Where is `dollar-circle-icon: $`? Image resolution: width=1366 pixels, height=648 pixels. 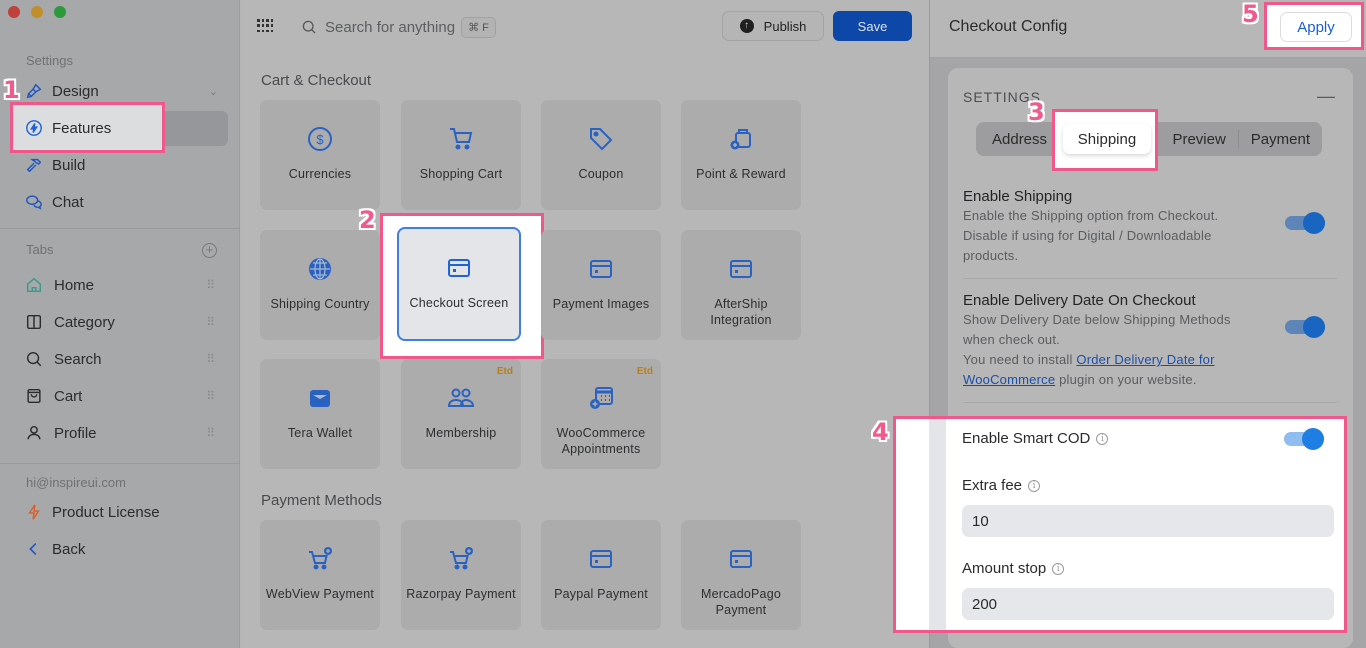 dollar-circle-icon: $ is located at coordinates (320, 139).